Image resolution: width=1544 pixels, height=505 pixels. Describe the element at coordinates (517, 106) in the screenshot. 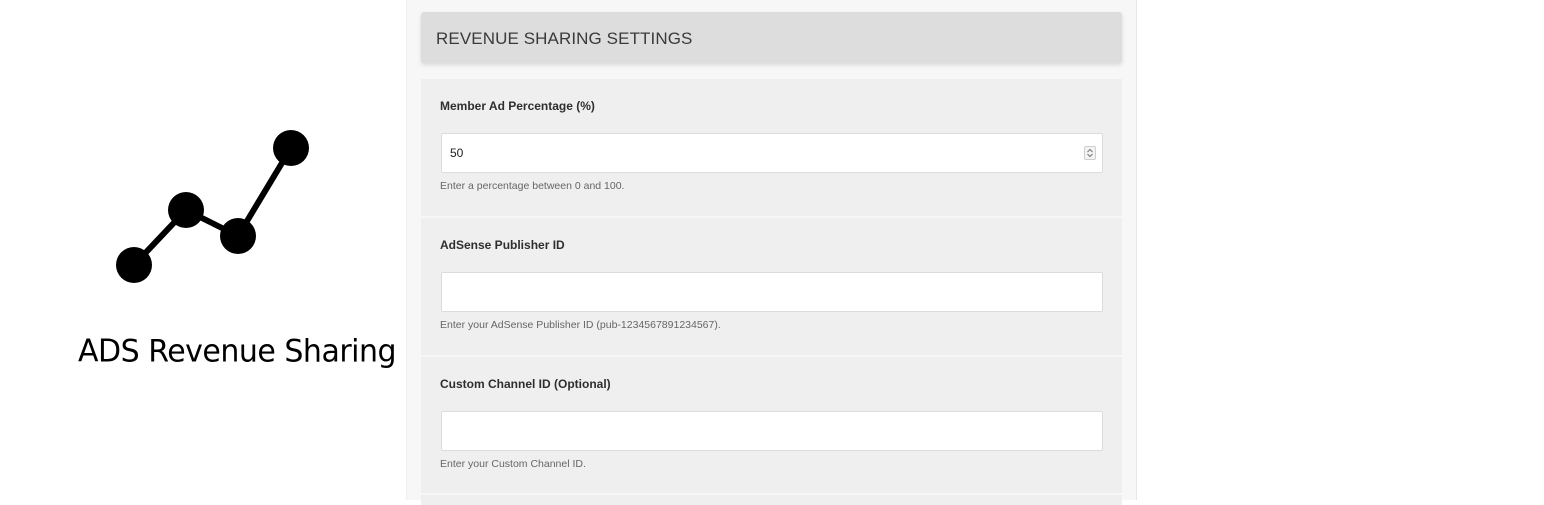

I see `field-label: Member Ad Percentage (%)` at that location.